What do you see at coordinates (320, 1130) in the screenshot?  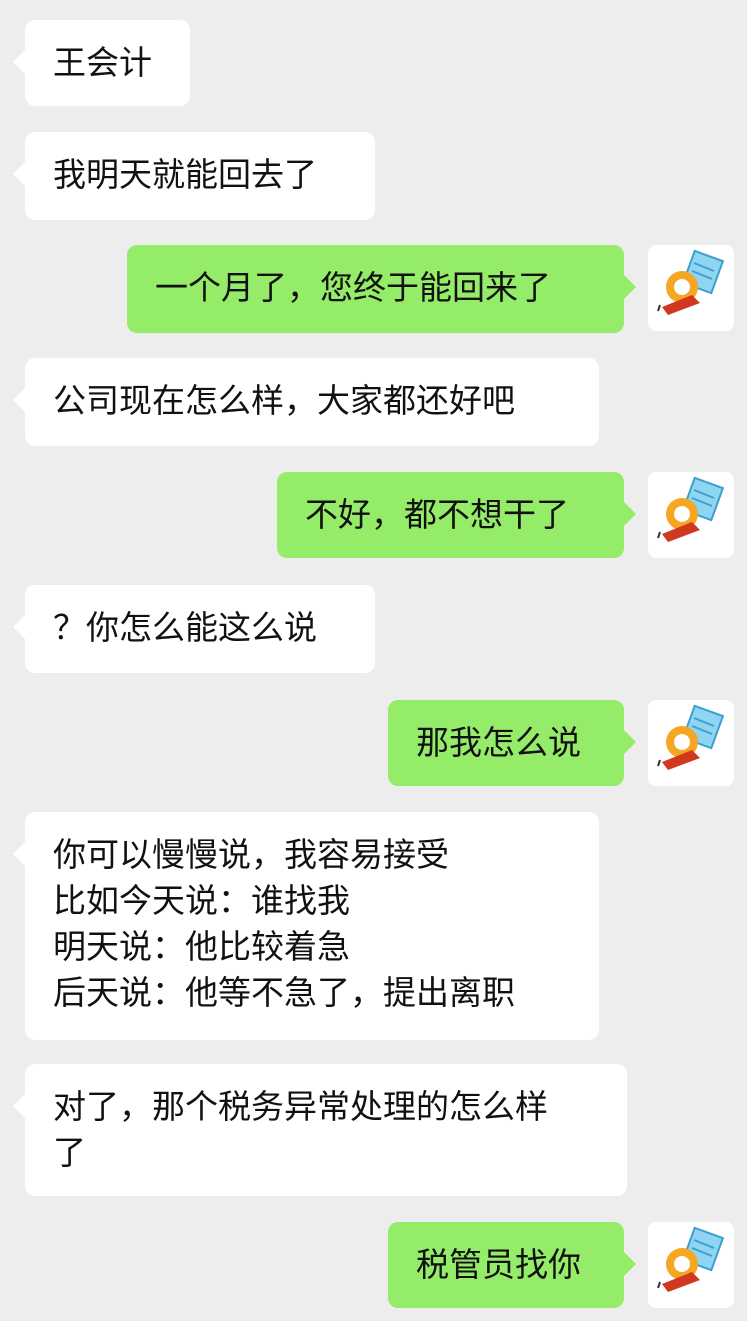 I see `message-bubble-left: 对了，那个税务异常处理的怎么样 了` at bounding box center [320, 1130].